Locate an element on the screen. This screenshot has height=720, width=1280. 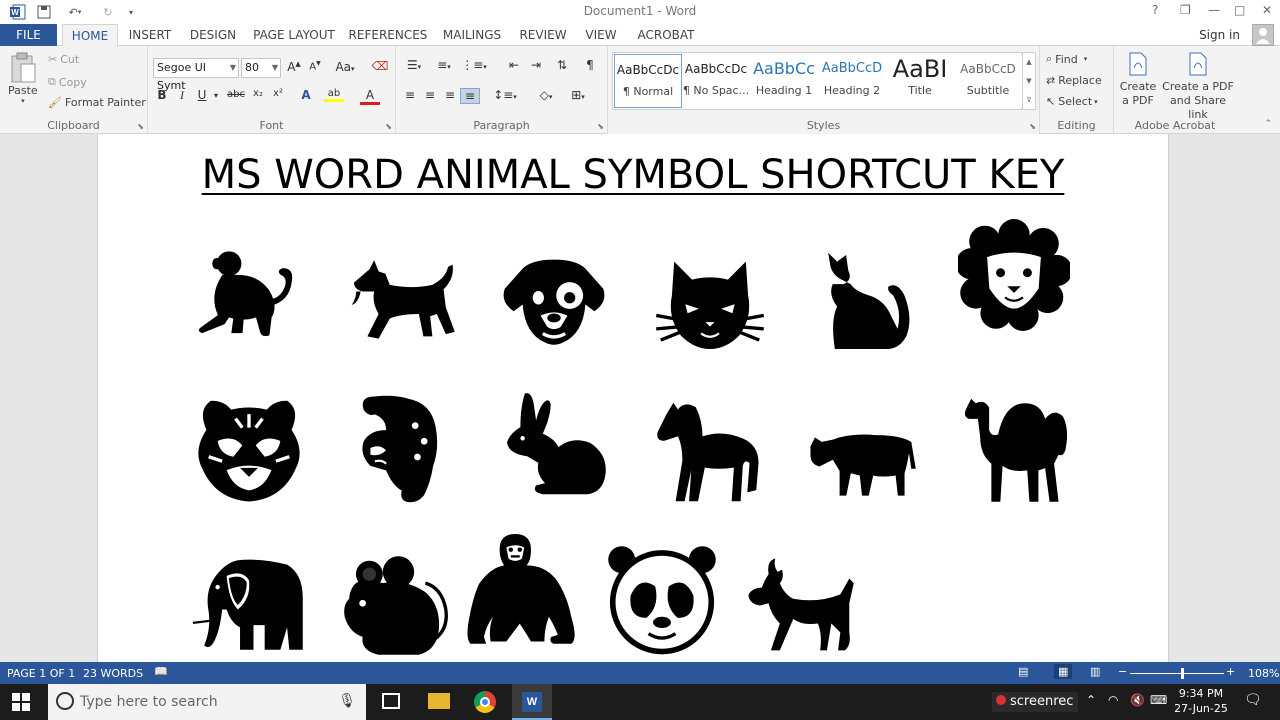
paintbrush-icon: 🖌 is located at coordinates (55, 102).